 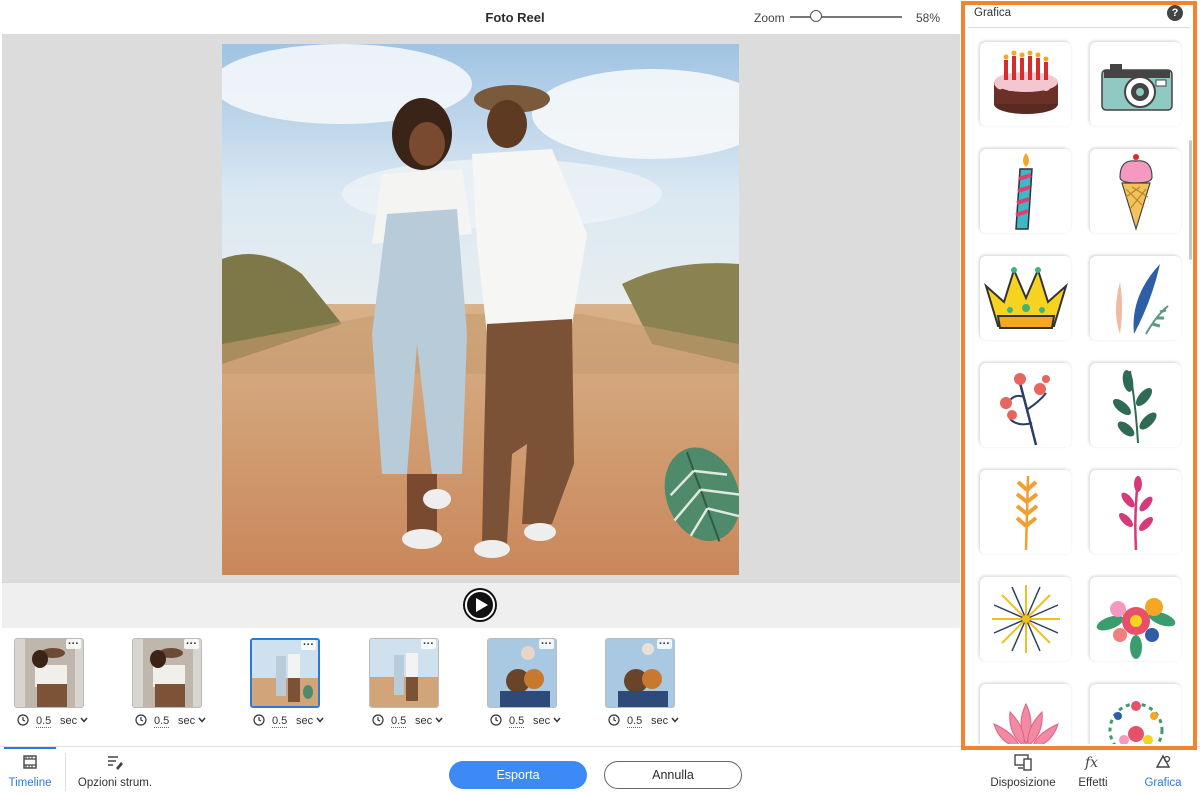 What do you see at coordinates (1025, 409) in the screenshot?
I see `berry-branch-icon` at bounding box center [1025, 409].